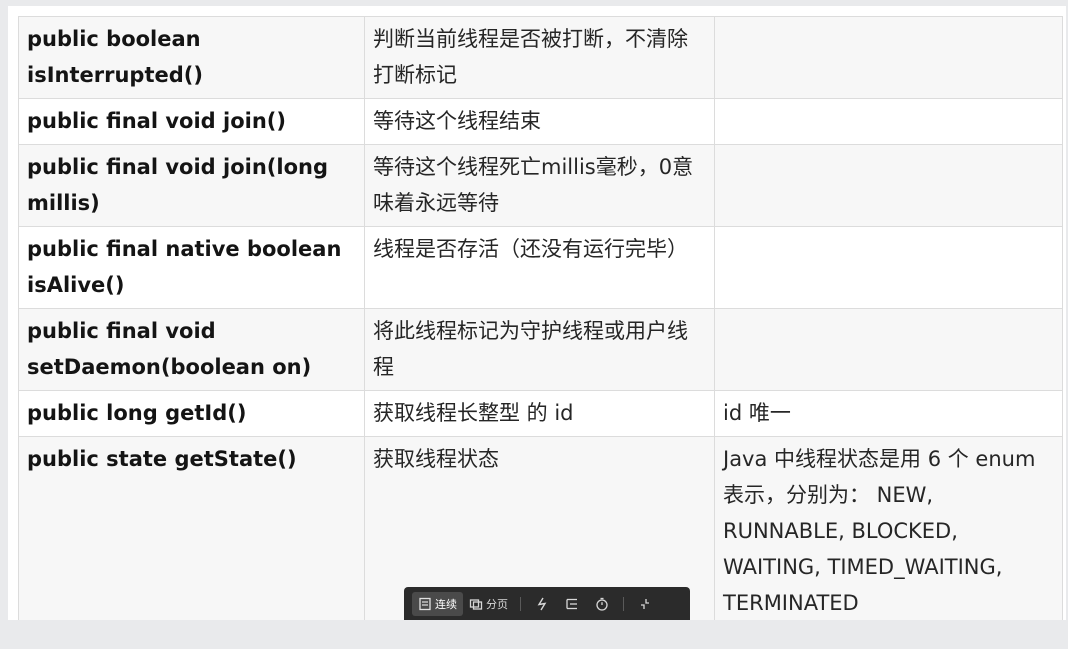 This screenshot has height=649, width=1068. Describe the element at coordinates (191, 528) in the screenshot. I see `method-signature: public state getState()` at that location.